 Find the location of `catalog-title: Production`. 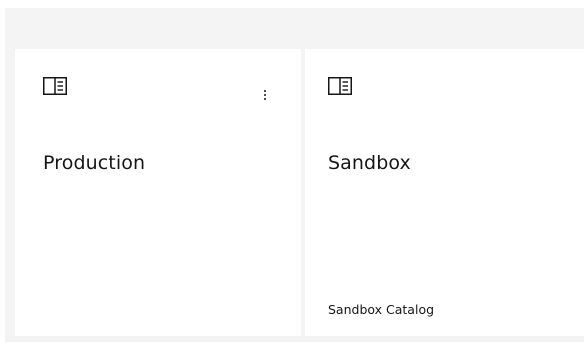

catalog-title: Production is located at coordinates (94, 163).